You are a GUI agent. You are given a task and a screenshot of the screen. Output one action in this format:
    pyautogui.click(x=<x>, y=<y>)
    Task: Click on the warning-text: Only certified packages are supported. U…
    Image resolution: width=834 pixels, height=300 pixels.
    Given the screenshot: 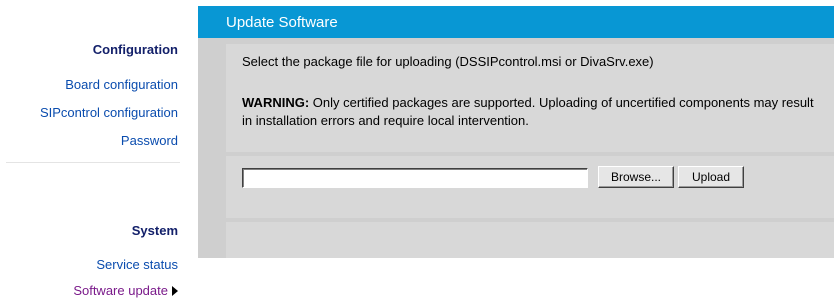 What is the action you would take?
    pyautogui.click(x=528, y=111)
    